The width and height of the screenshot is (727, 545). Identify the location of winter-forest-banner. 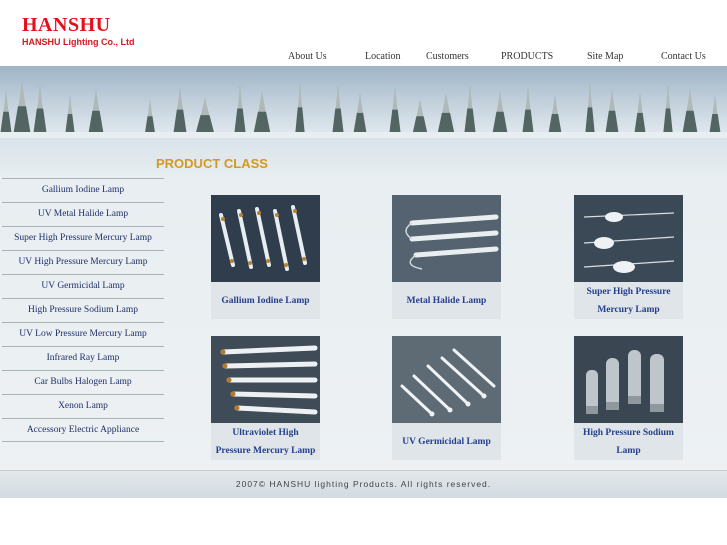
(363, 102).